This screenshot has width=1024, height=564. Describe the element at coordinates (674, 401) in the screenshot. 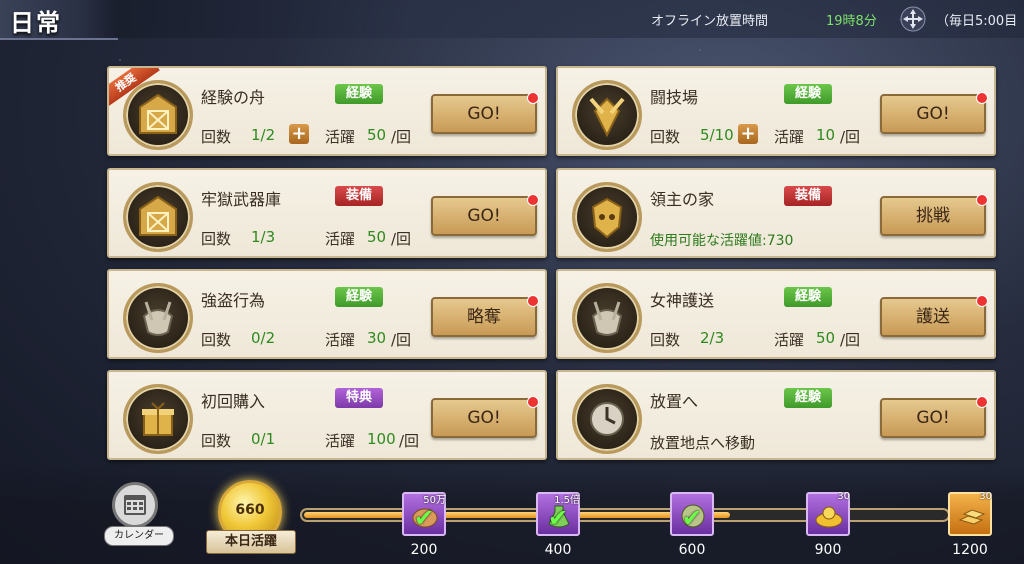

I see `task-name: 放置へ` at that location.